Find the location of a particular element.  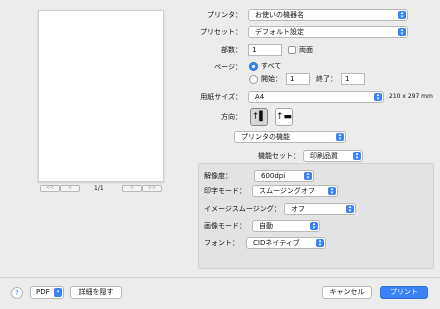

copies-label: 部数： is located at coordinates (231, 50).